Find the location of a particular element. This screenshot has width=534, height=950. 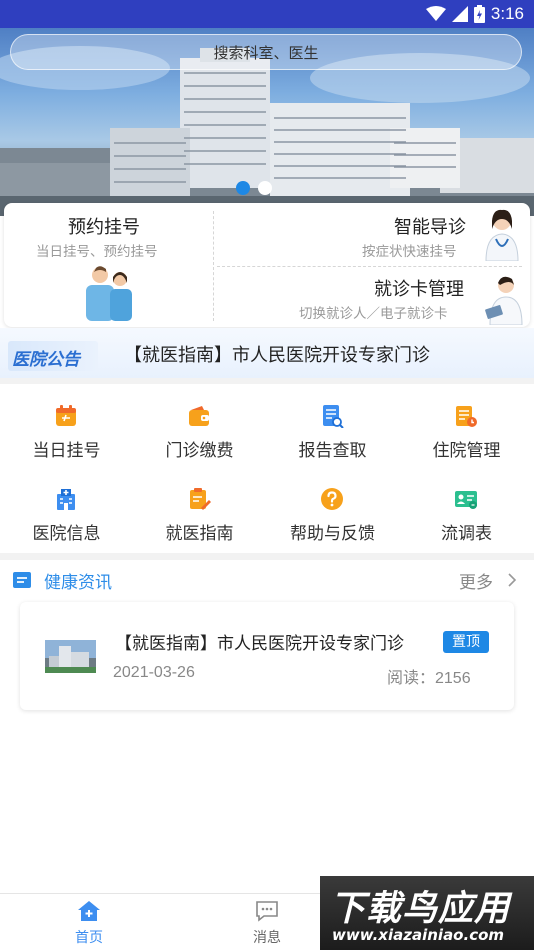

news-item: 【就医指南】市人民医院开设专家门诊 置顶 2021-03-26 阅读：2156 is located at coordinates (267, 656).